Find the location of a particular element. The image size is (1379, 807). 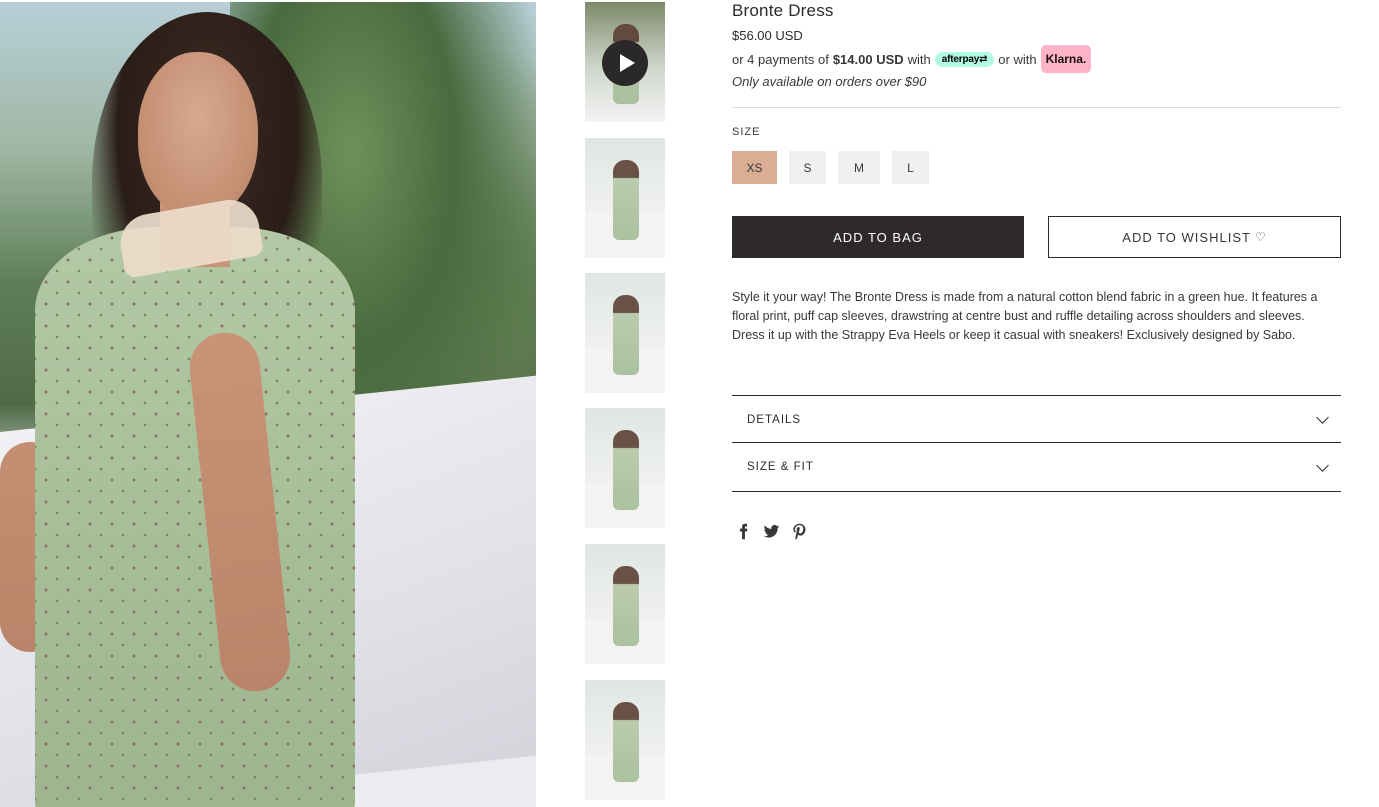

product-price: $56.00 USD is located at coordinates (767, 35).